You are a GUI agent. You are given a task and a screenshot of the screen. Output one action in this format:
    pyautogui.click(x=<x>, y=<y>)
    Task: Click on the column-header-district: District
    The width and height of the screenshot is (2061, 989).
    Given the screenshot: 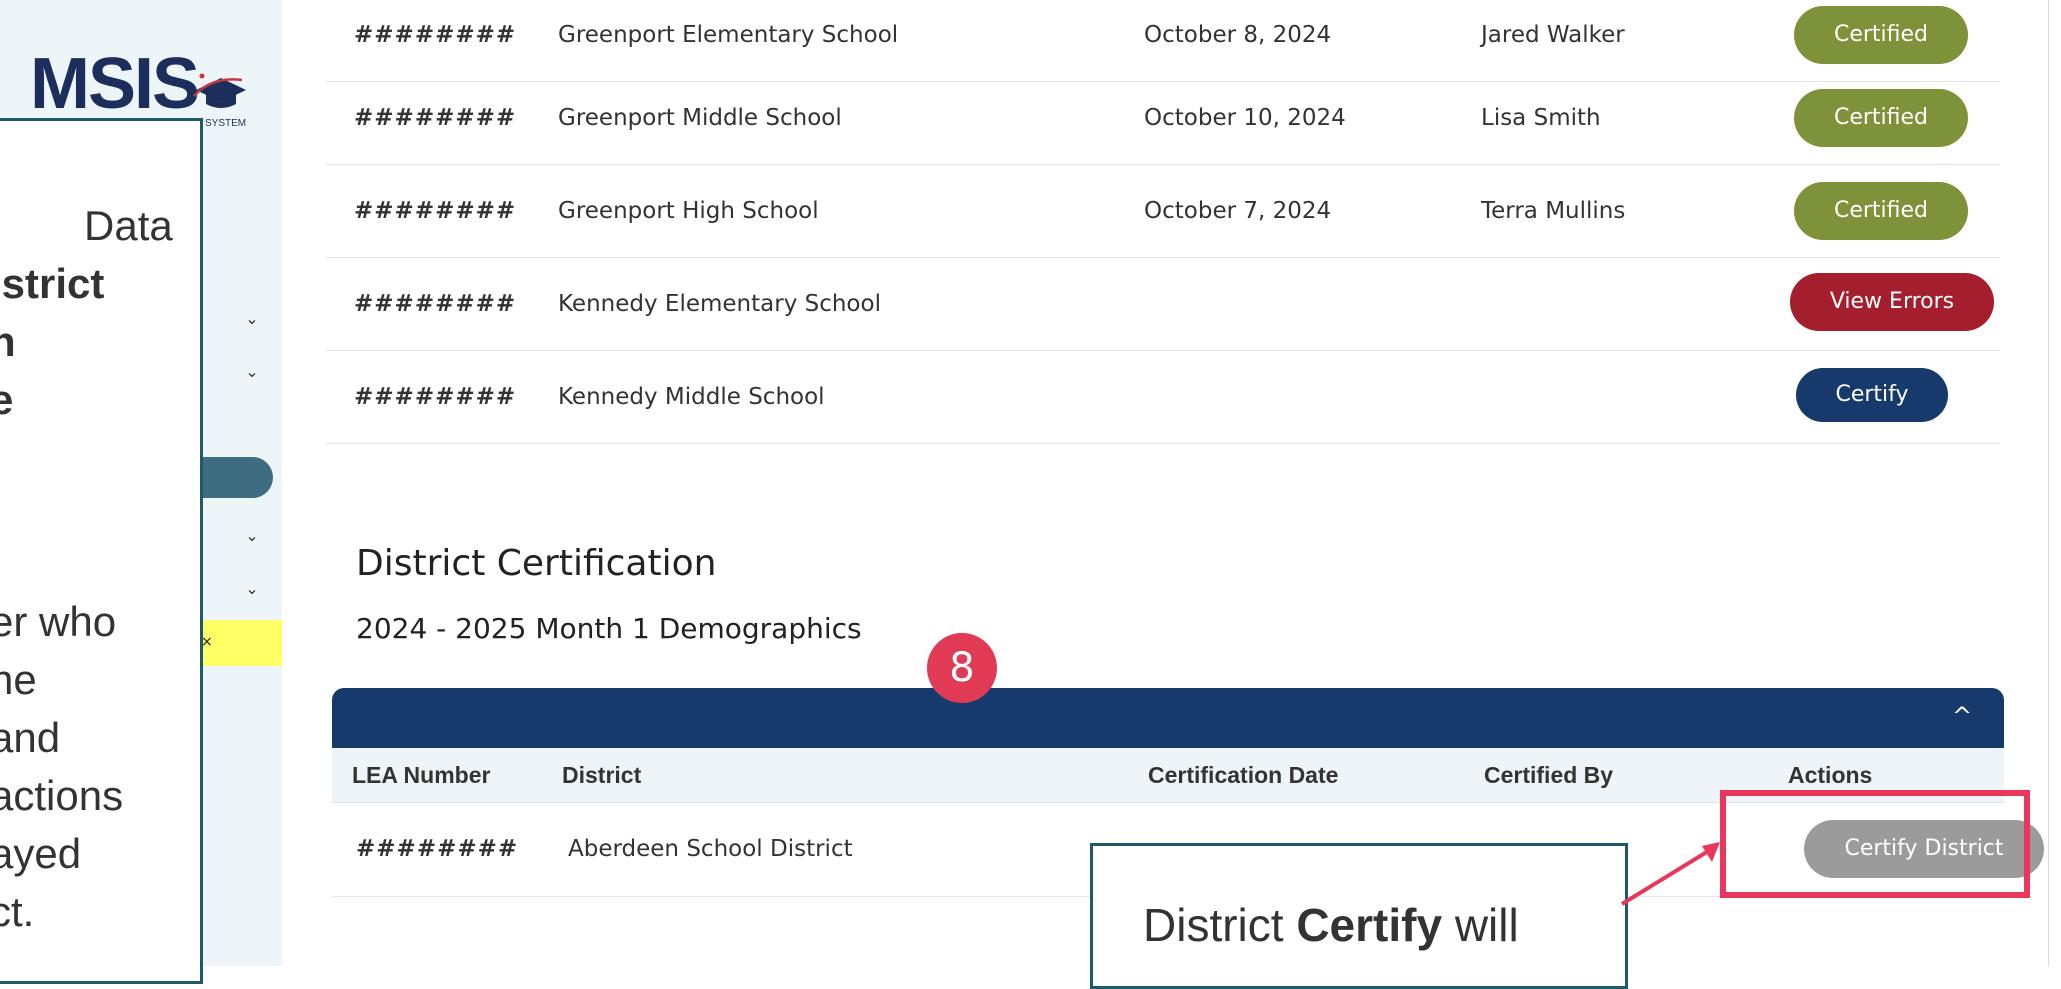 What is the action you would take?
    pyautogui.click(x=602, y=775)
    